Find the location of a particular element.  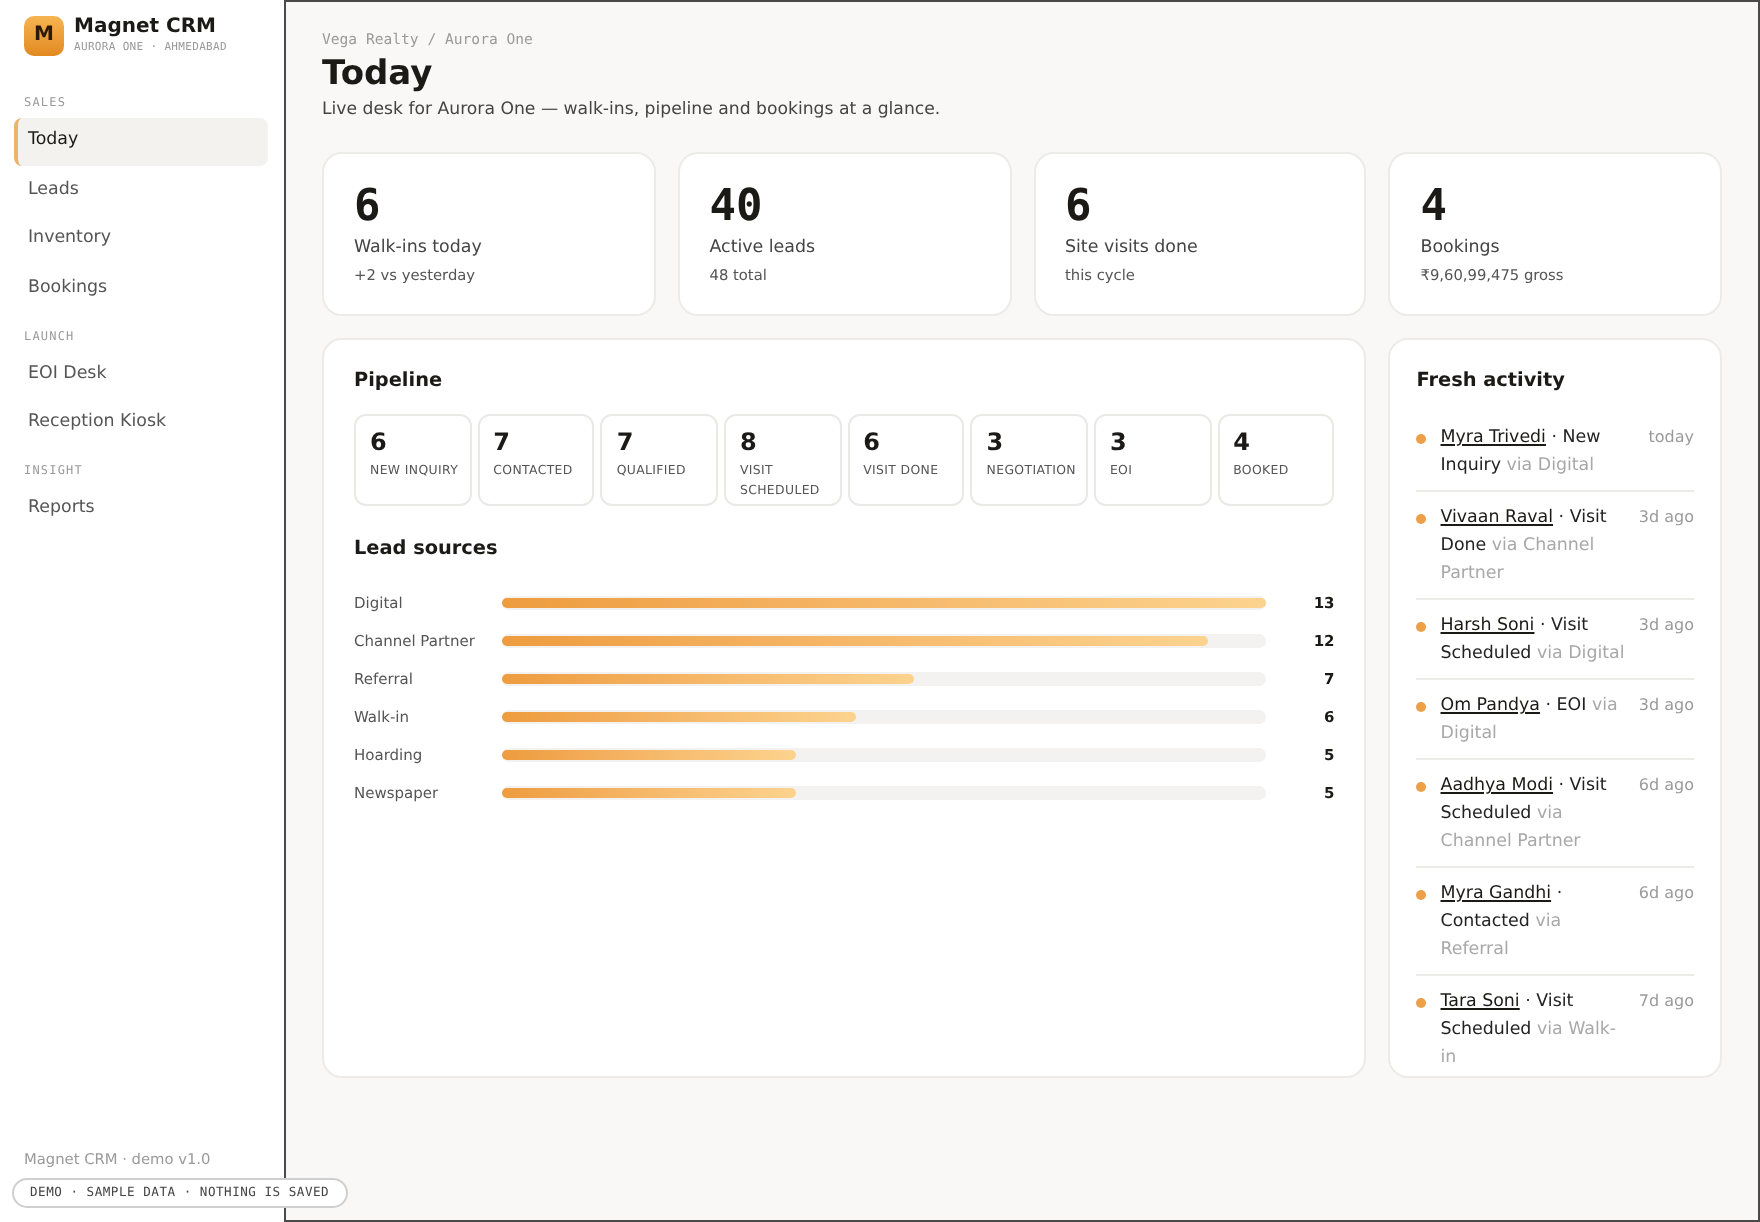

page-subtitle: Live desk for Aurora One — walk-ins, pipeline and bookings at a glance. is located at coordinates (632, 110).